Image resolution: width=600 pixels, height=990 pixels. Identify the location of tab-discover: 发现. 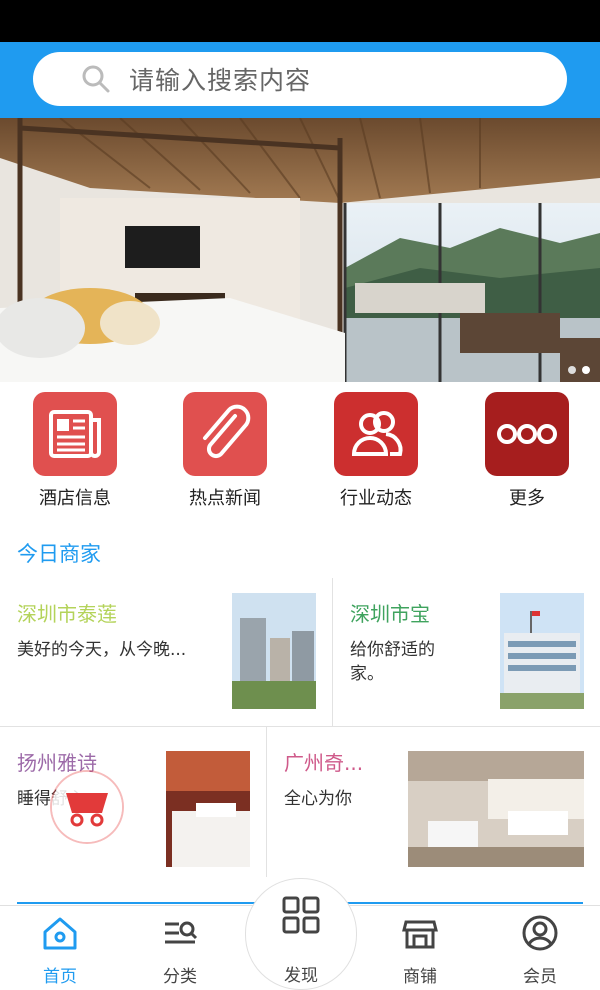
(301, 934).